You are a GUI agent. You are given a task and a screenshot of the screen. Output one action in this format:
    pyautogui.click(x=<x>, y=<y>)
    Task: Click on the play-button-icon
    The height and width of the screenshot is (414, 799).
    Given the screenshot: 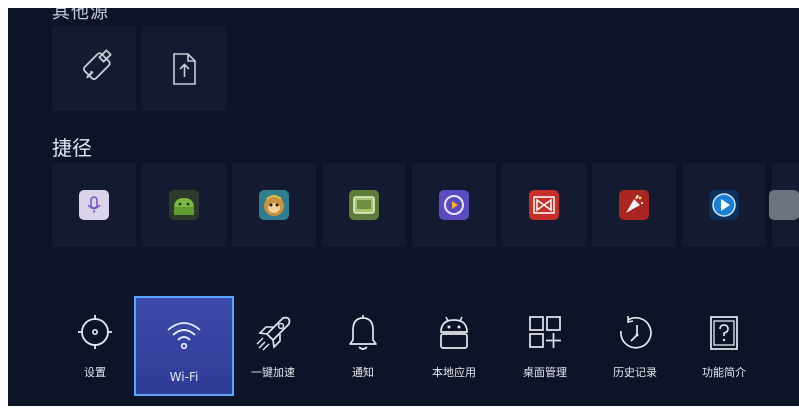 What is the action you would take?
    pyautogui.click(x=724, y=205)
    